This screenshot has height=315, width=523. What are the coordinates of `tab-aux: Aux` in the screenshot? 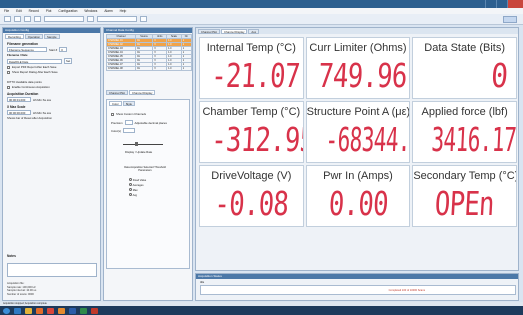 It's located at (254, 31).